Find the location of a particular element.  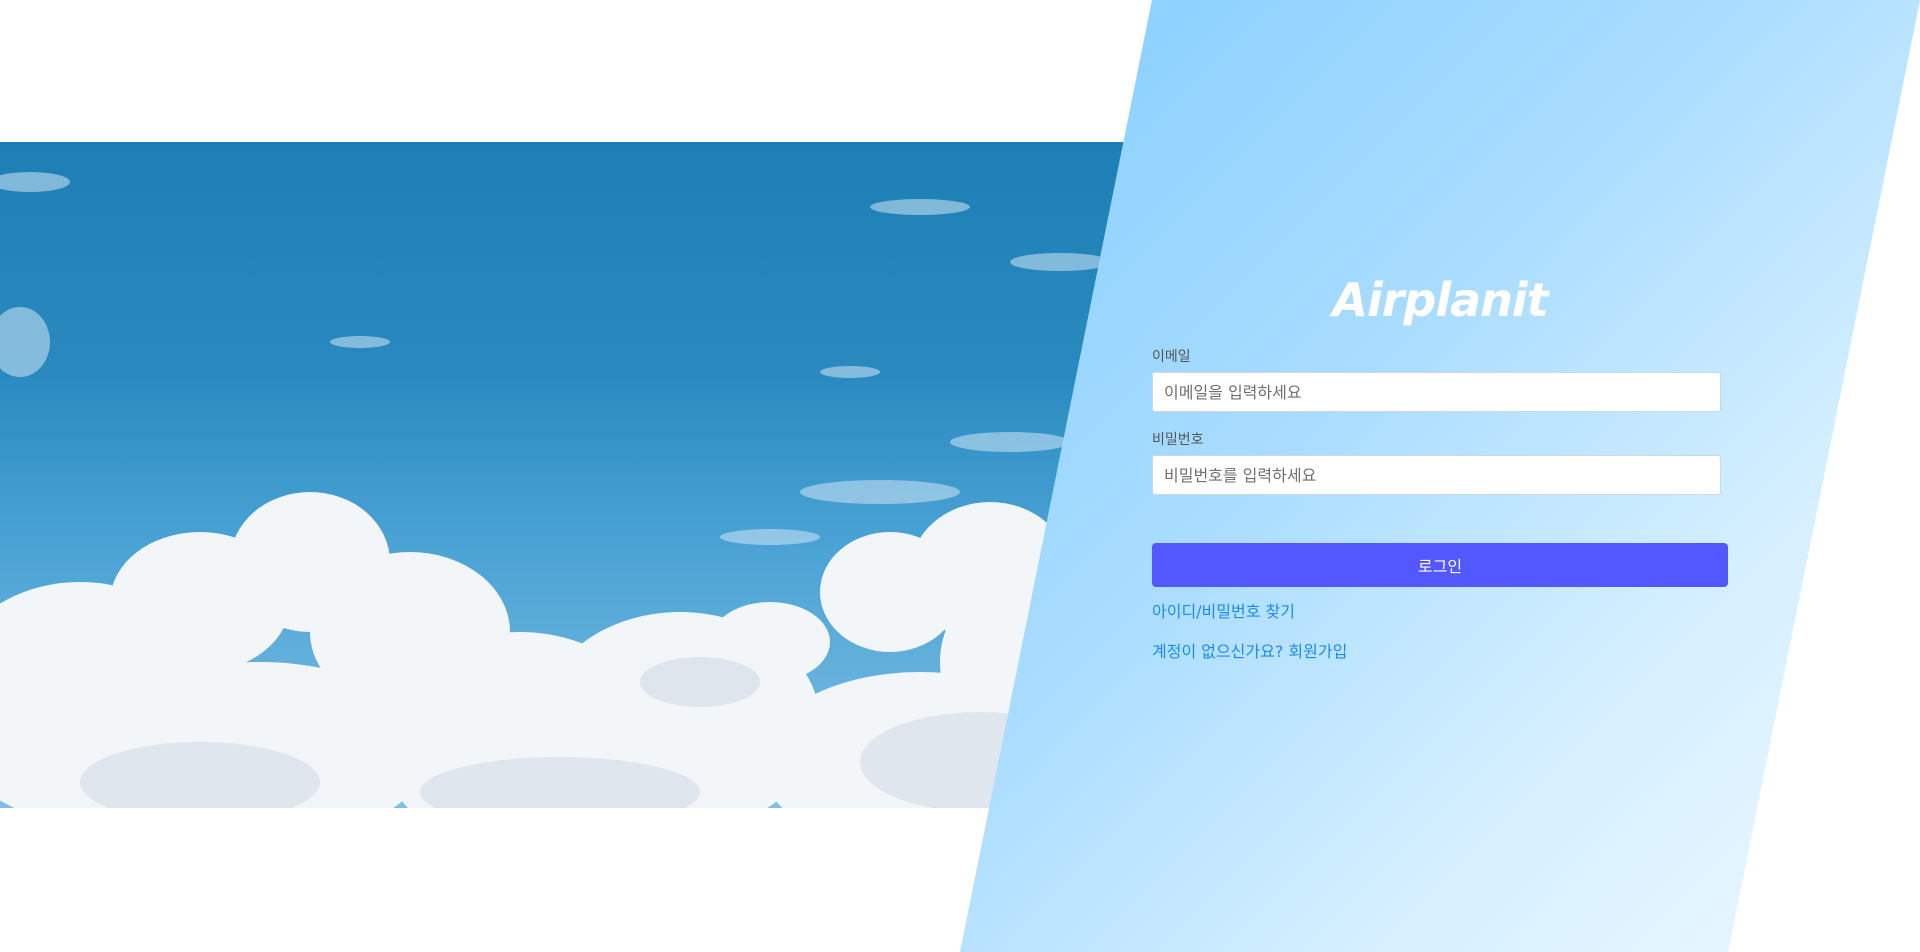

signup-link: 계정이 없으신가요? 회원가입 is located at coordinates (1249, 652).